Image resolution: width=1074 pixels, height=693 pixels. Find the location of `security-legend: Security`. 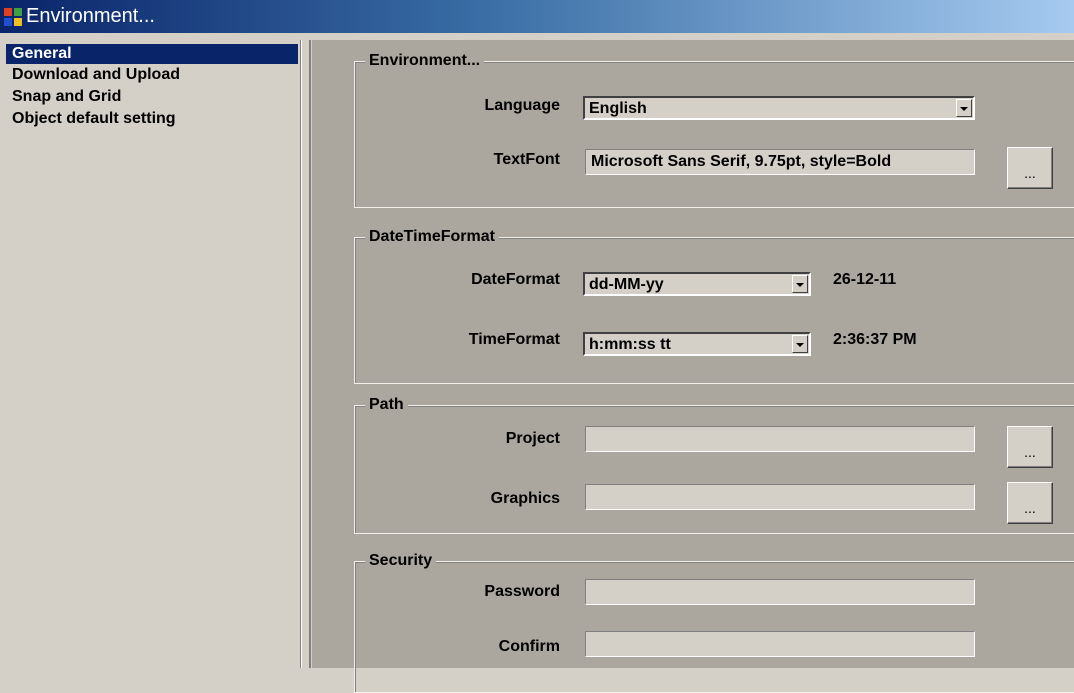

security-legend: Security is located at coordinates (401, 561).